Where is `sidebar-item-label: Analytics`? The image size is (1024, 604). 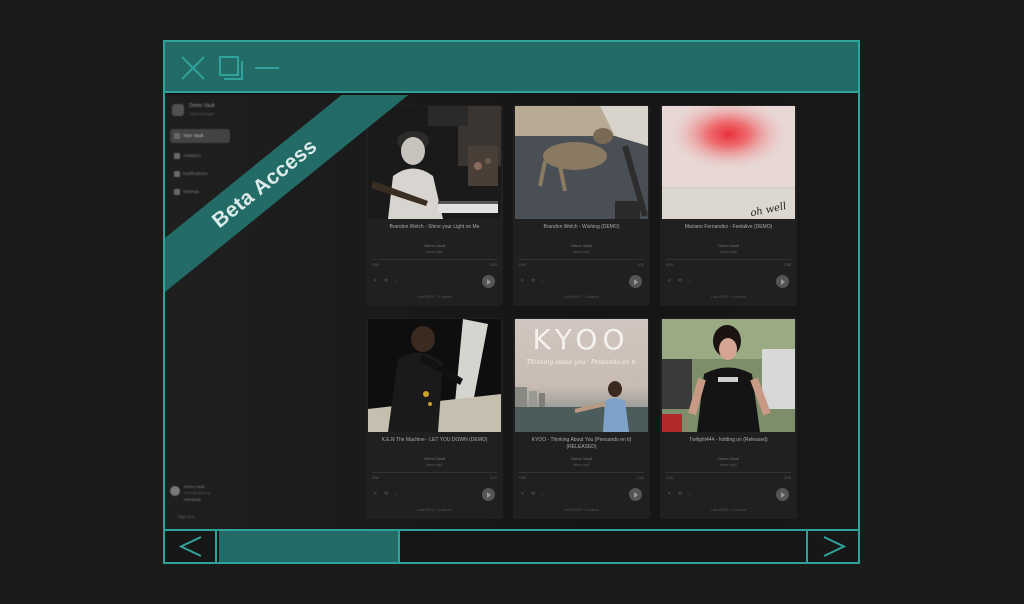 sidebar-item-label: Analytics is located at coordinates (192, 155).